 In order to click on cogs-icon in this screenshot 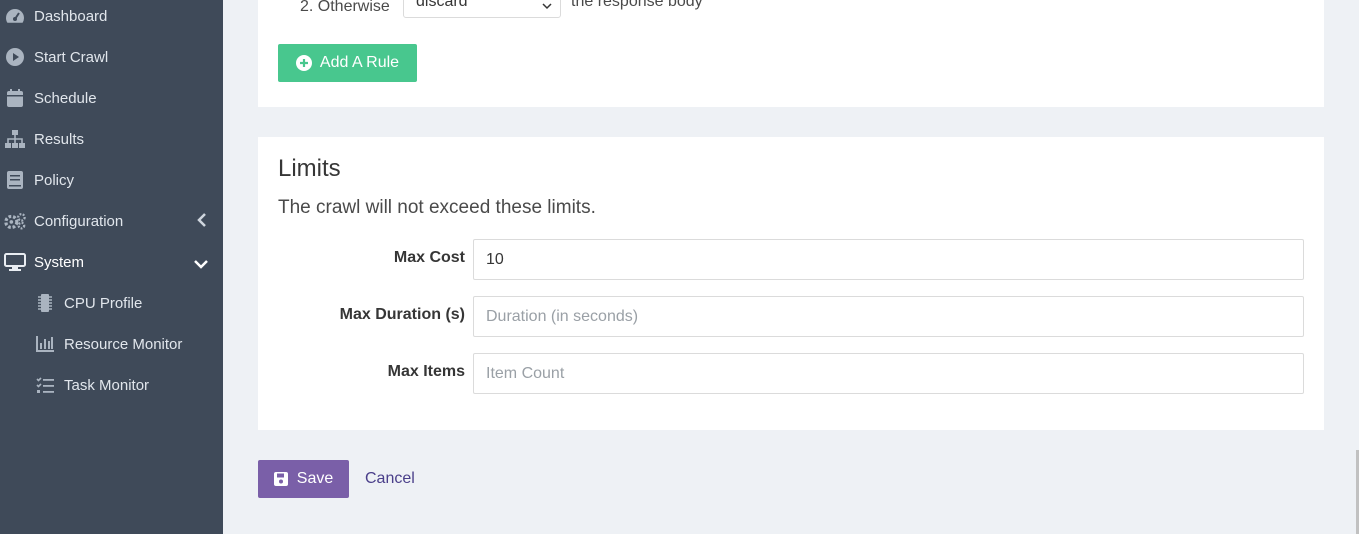, I will do `click(15, 221)`.